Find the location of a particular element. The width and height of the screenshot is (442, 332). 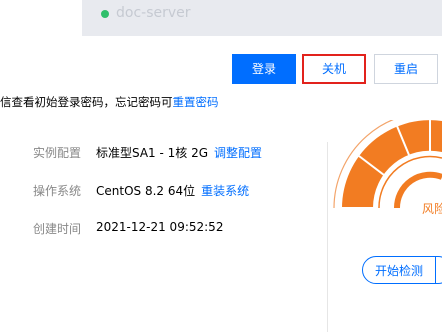

start-check-label: 开始检测 is located at coordinates (399, 271).